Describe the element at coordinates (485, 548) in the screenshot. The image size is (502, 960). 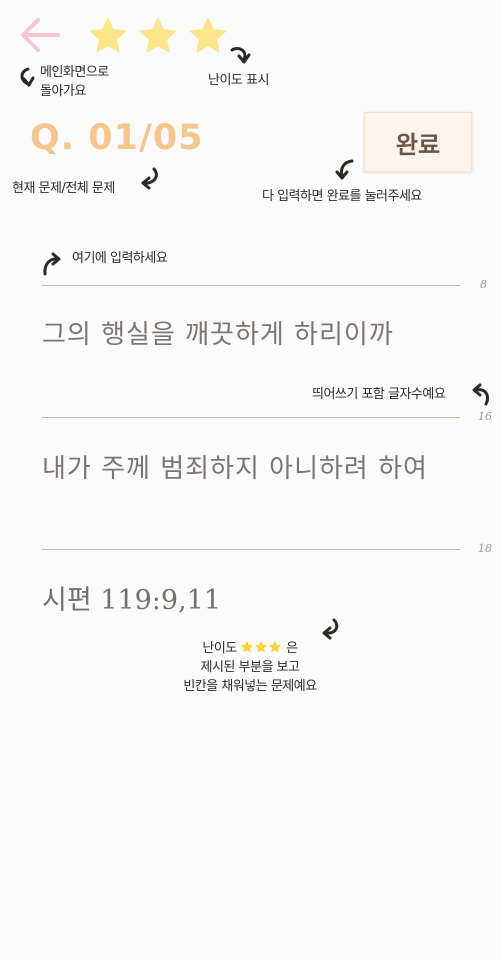
I see `char-count: 18` at that location.